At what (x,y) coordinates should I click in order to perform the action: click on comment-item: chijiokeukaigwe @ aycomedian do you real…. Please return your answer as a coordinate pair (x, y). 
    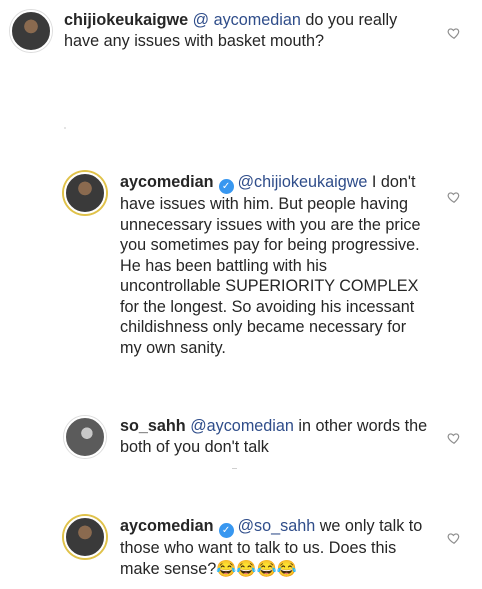
    Looking at the image, I should click on (225, 31).